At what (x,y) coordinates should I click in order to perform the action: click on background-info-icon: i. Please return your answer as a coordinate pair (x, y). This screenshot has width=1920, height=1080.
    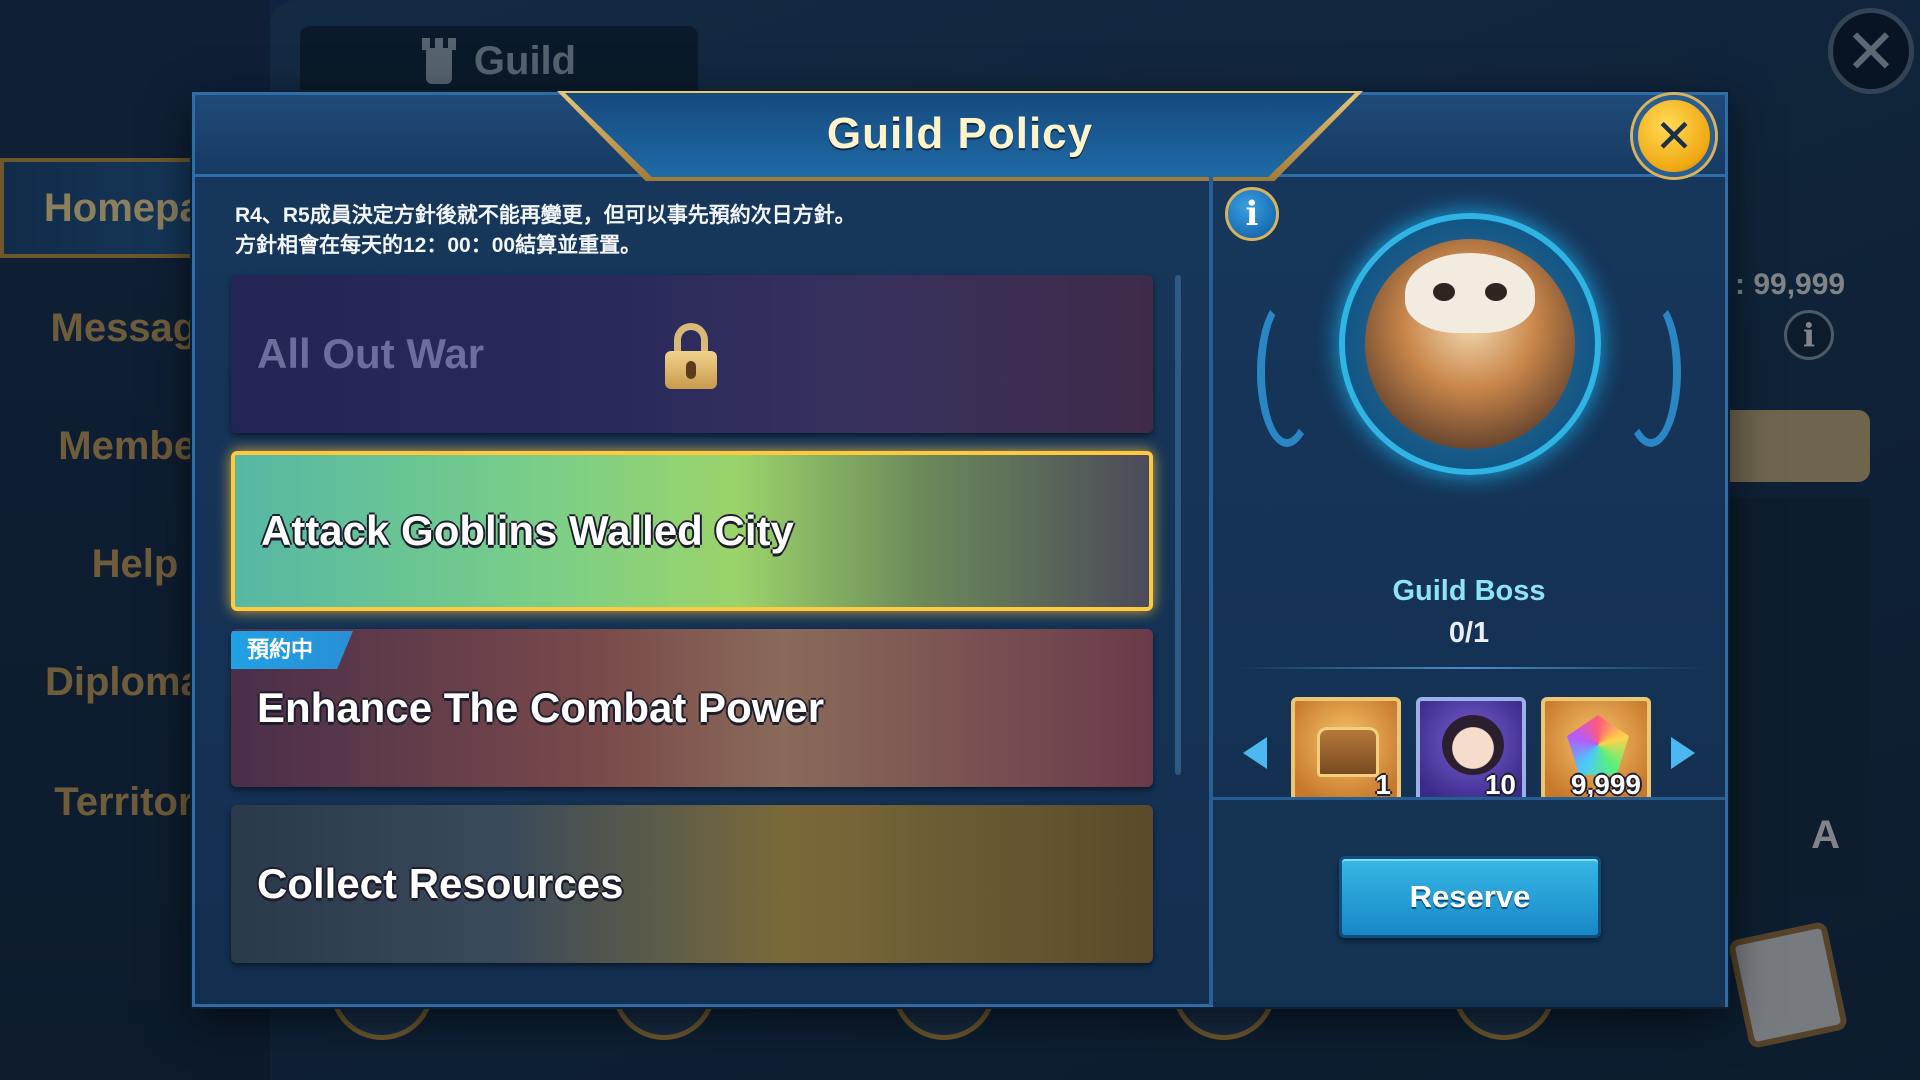
    Looking at the image, I should click on (1809, 335).